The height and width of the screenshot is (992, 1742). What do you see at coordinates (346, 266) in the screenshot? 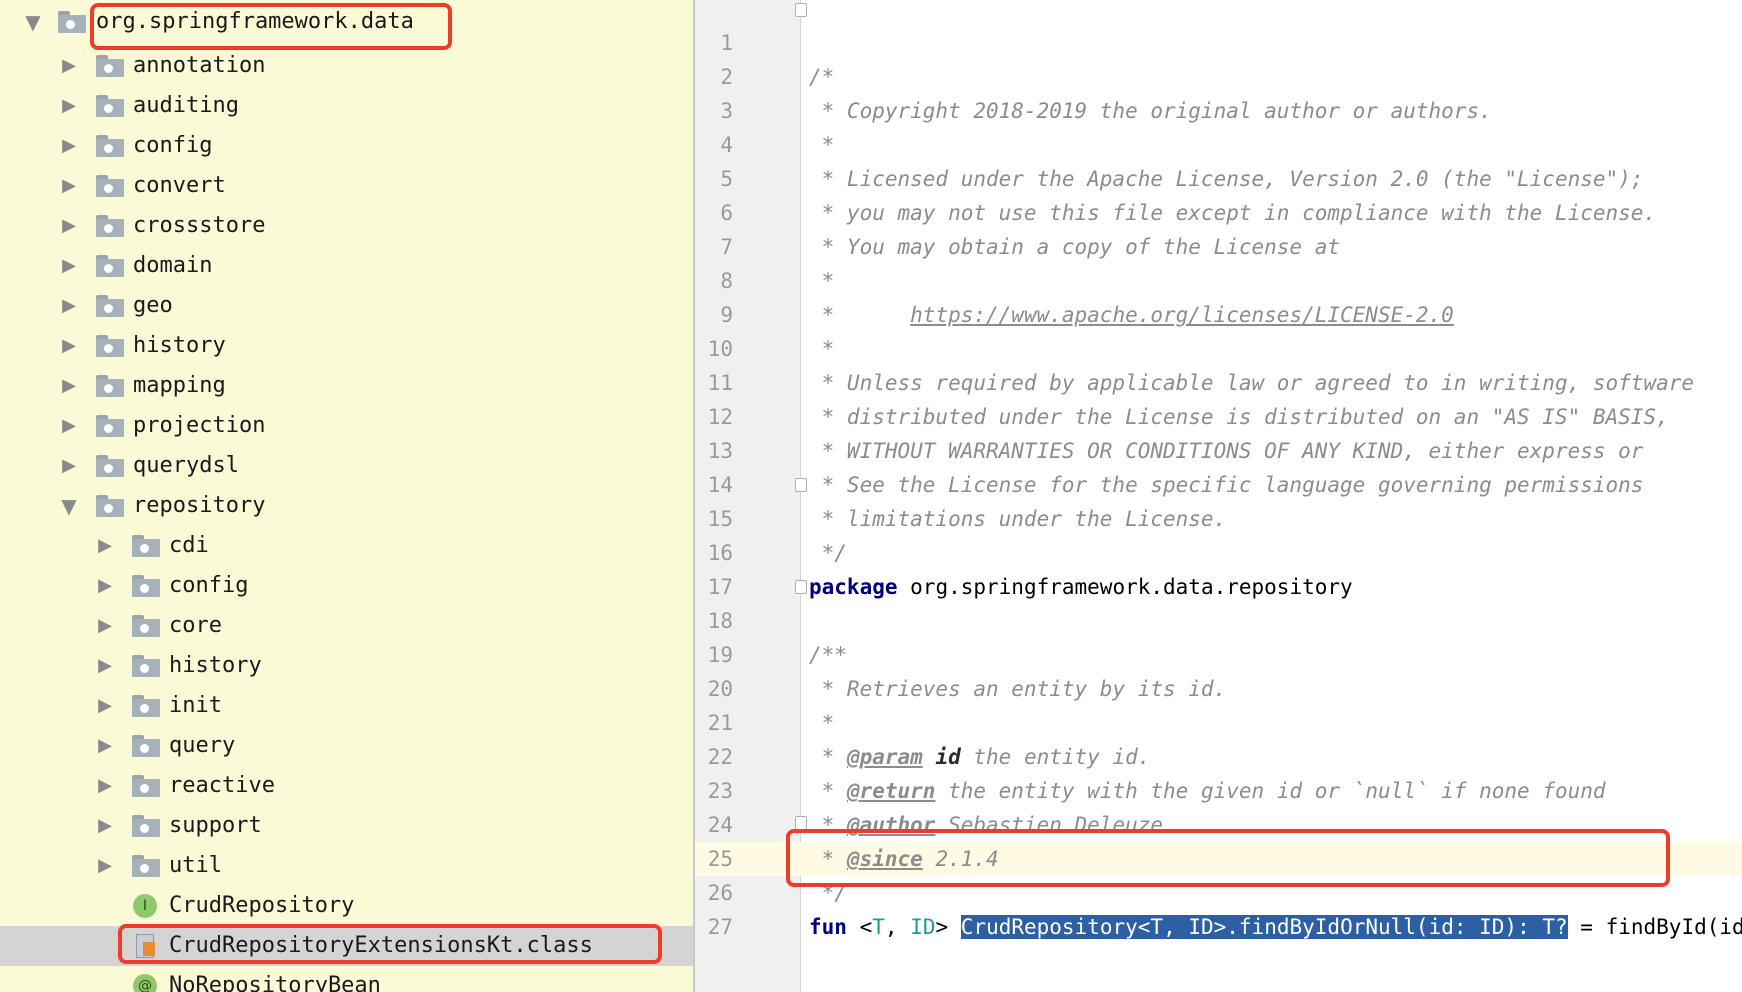
I see `tree-node-domain: ▶ domain` at bounding box center [346, 266].